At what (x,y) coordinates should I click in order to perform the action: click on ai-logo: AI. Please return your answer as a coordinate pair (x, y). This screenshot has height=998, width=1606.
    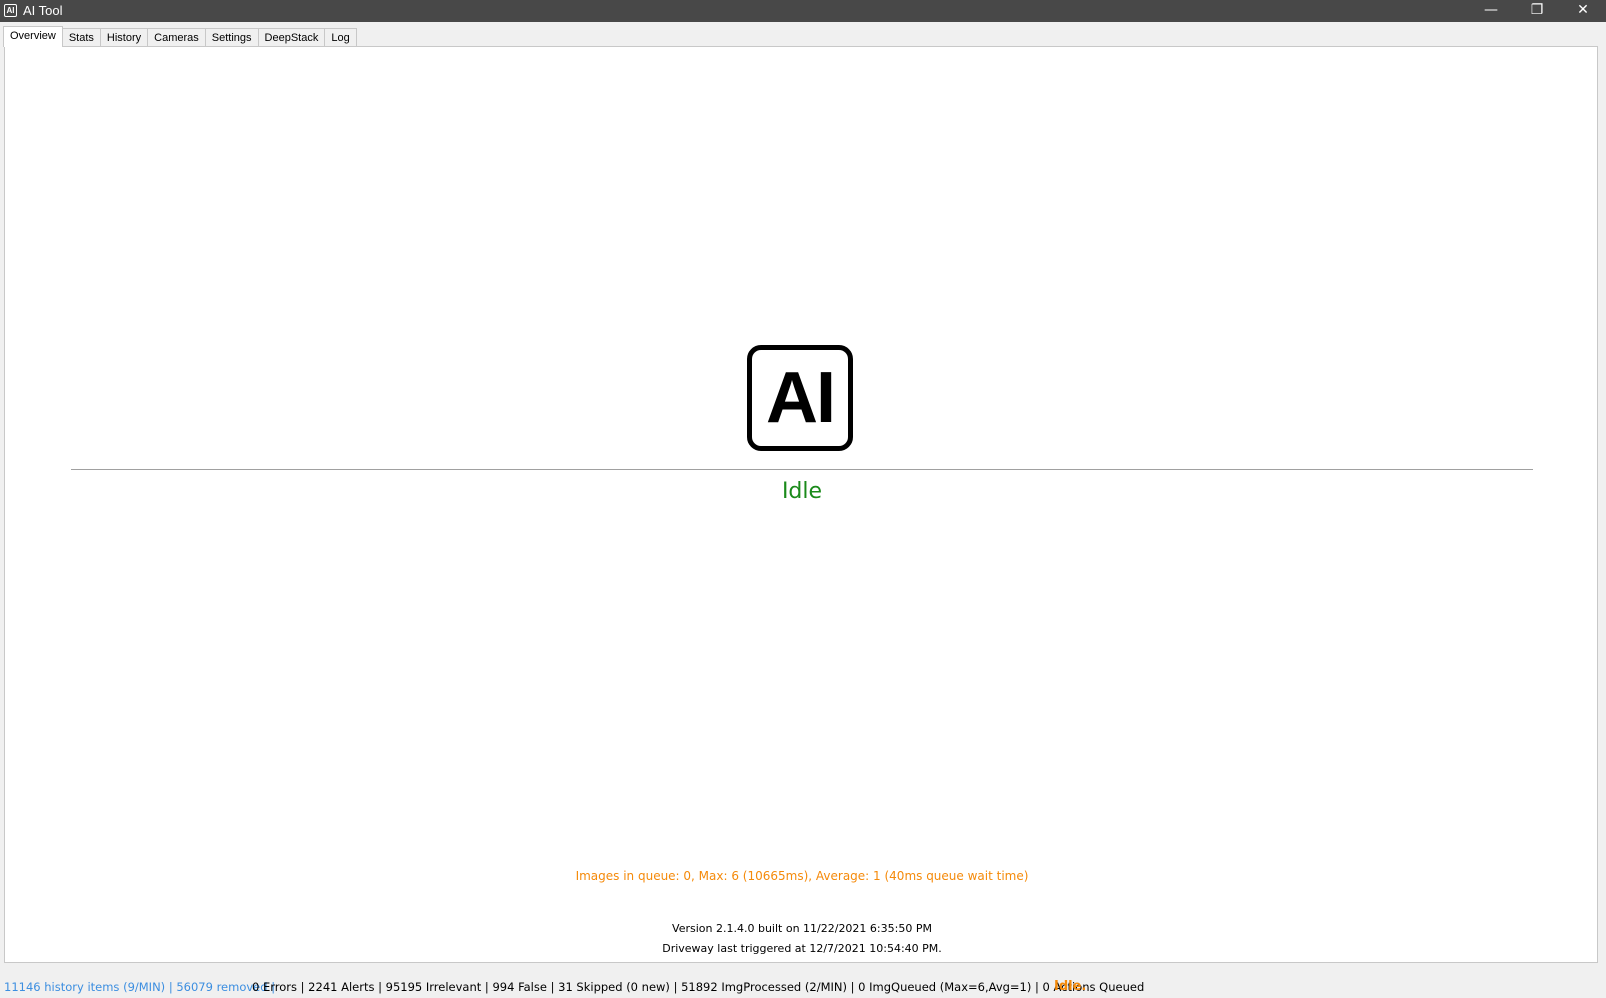
    Looking at the image, I should click on (800, 398).